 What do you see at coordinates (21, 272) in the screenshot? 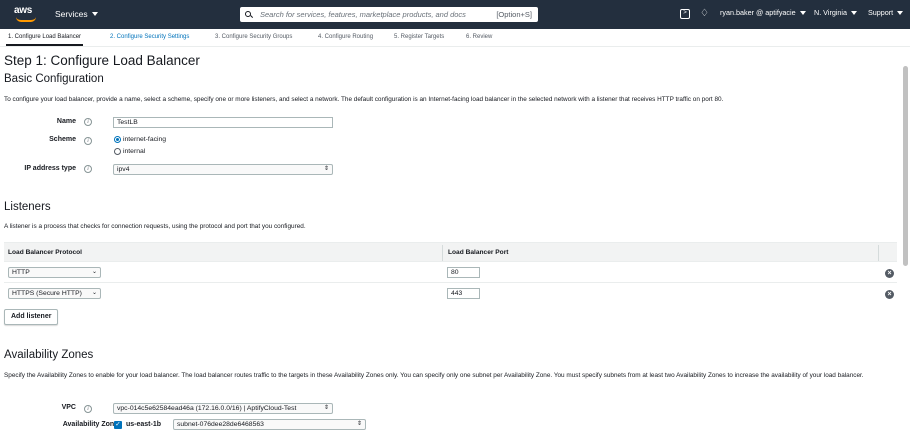
I see `listener-protocol-value: HTTP` at bounding box center [21, 272].